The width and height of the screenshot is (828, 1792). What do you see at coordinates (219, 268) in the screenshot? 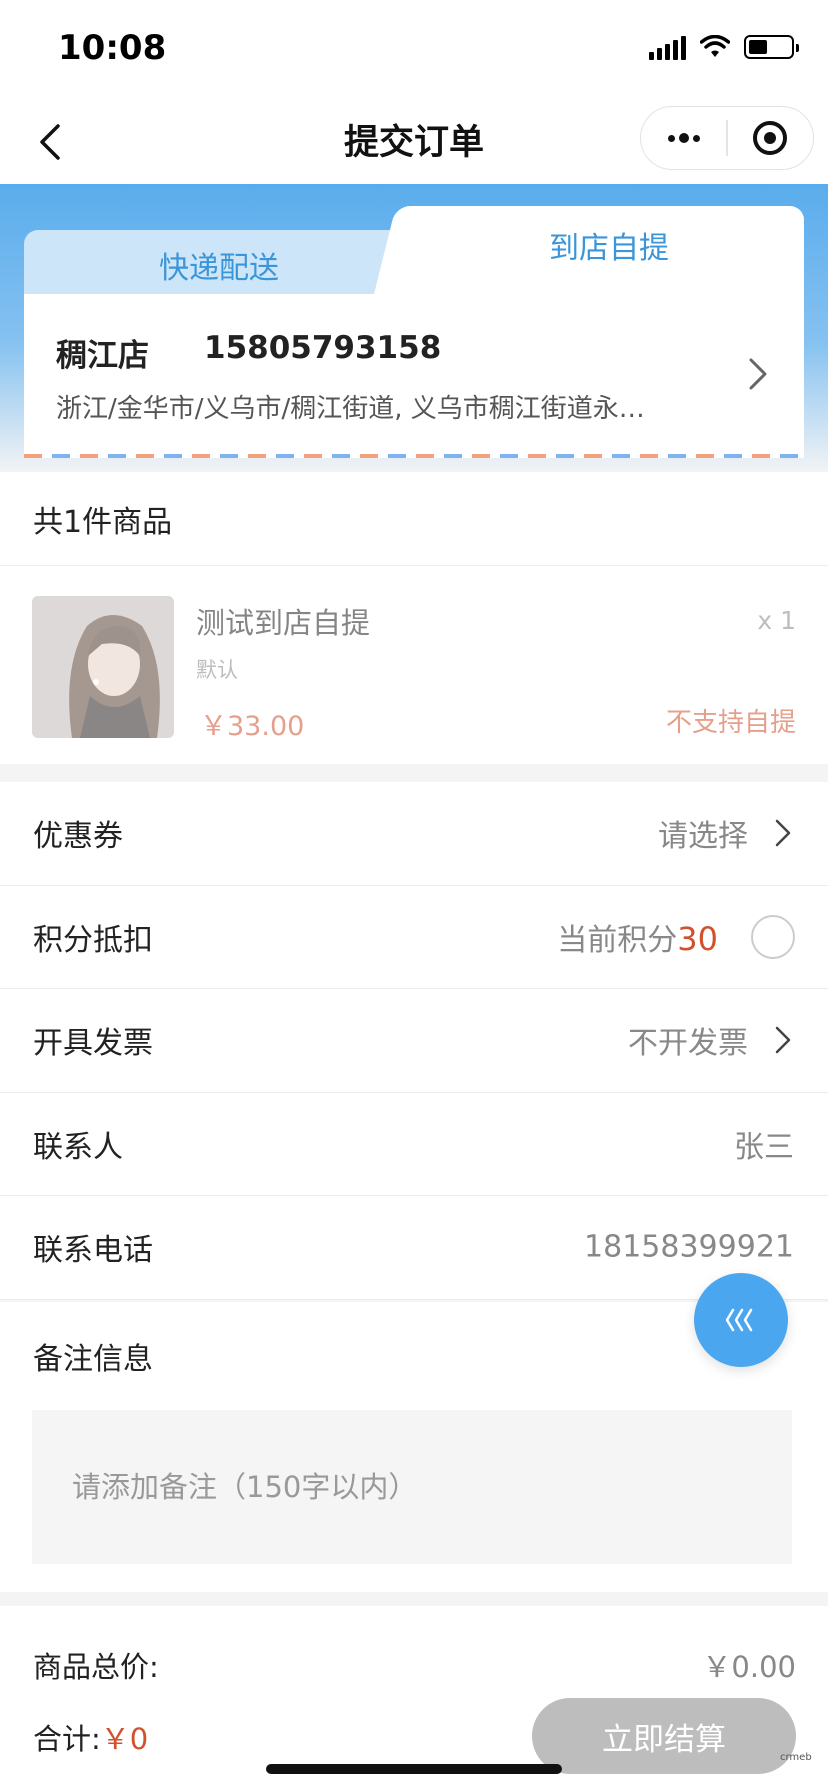
I see `tab-express-label: 快递配送` at bounding box center [219, 268].